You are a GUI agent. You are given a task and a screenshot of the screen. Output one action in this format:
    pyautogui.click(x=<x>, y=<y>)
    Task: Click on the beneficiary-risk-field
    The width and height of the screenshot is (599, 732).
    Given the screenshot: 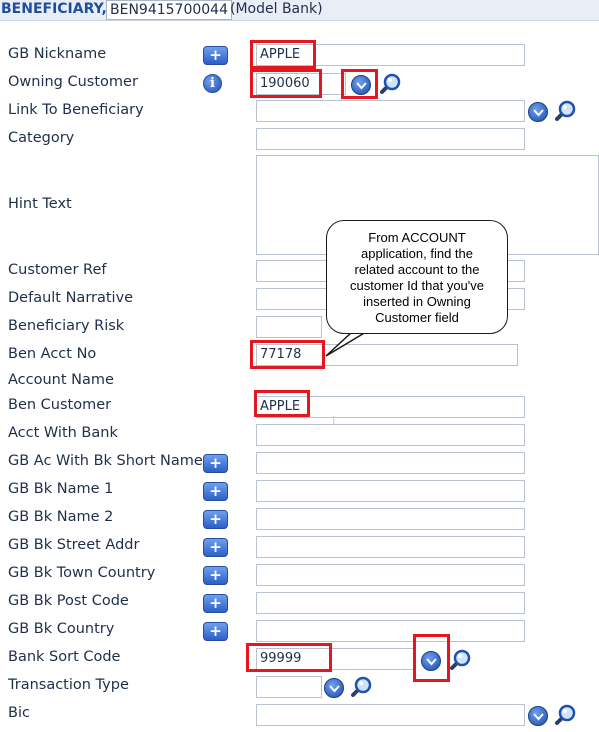 What is the action you would take?
    pyautogui.click(x=289, y=327)
    